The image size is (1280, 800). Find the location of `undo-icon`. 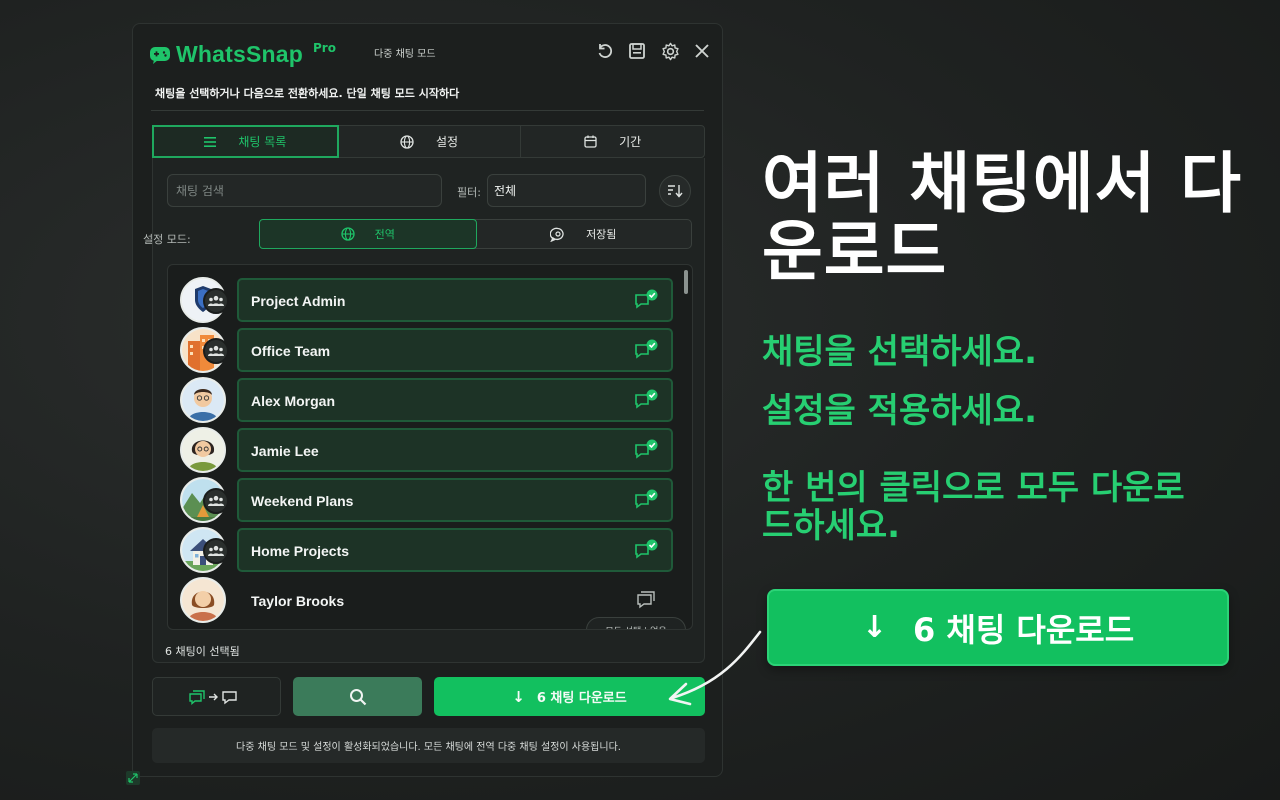

undo-icon is located at coordinates (605, 51).